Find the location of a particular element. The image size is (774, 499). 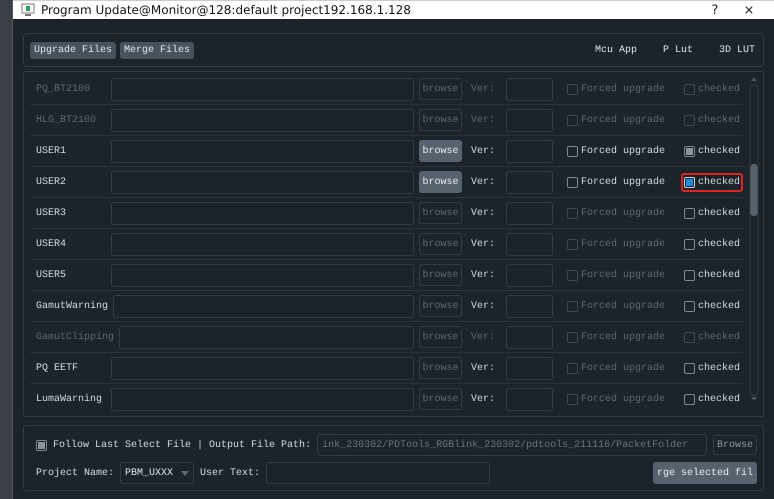

file-label: USER5 is located at coordinates (52, 275).